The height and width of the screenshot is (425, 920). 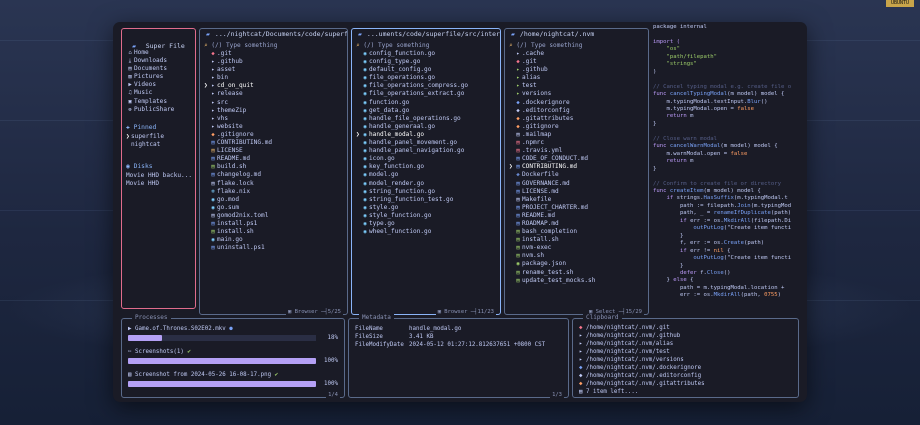 What do you see at coordinates (427, 143) in the screenshot?
I see `file-item: ◉ handle_panel_movement.go` at bounding box center [427, 143].